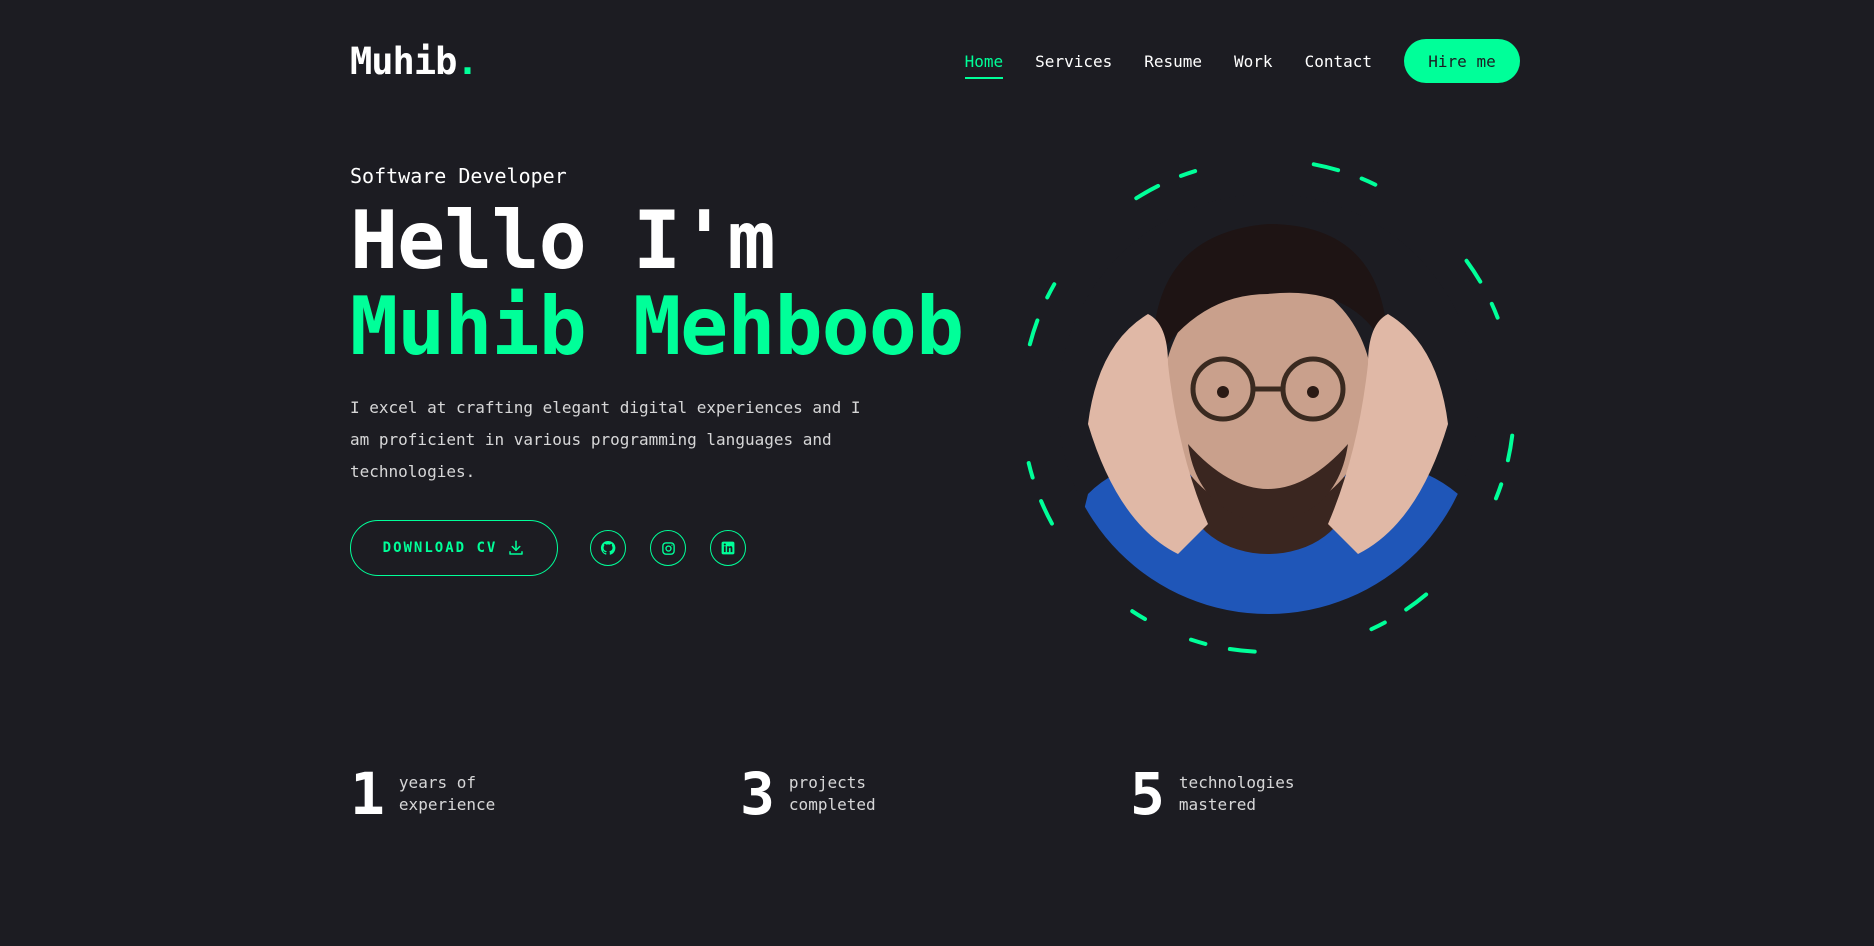 The height and width of the screenshot is (946, 1874). What do you see at coordinates (1325, 794) in the screenshot?
I see `stat-technologies: 5 technologies mastered` at bounding box center [1325, 794].